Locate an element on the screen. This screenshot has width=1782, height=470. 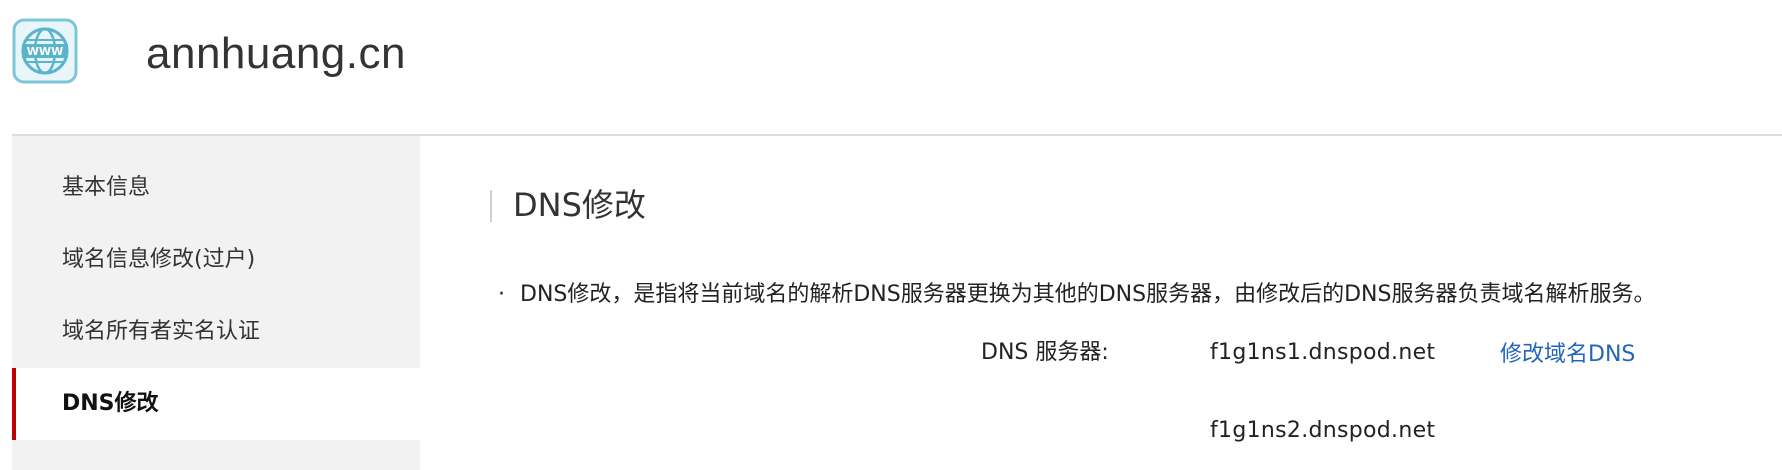
sidebar-item-label: DNS修改 is located at coordinates (110, 403).